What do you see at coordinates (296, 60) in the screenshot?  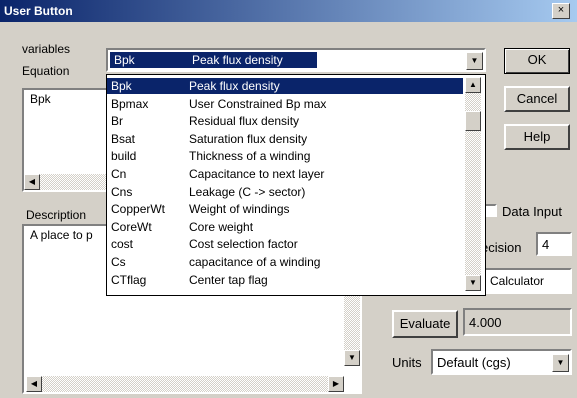 I see `variables-combo: Bpk Peak flux density ▼` at bounding box center [296, 60].